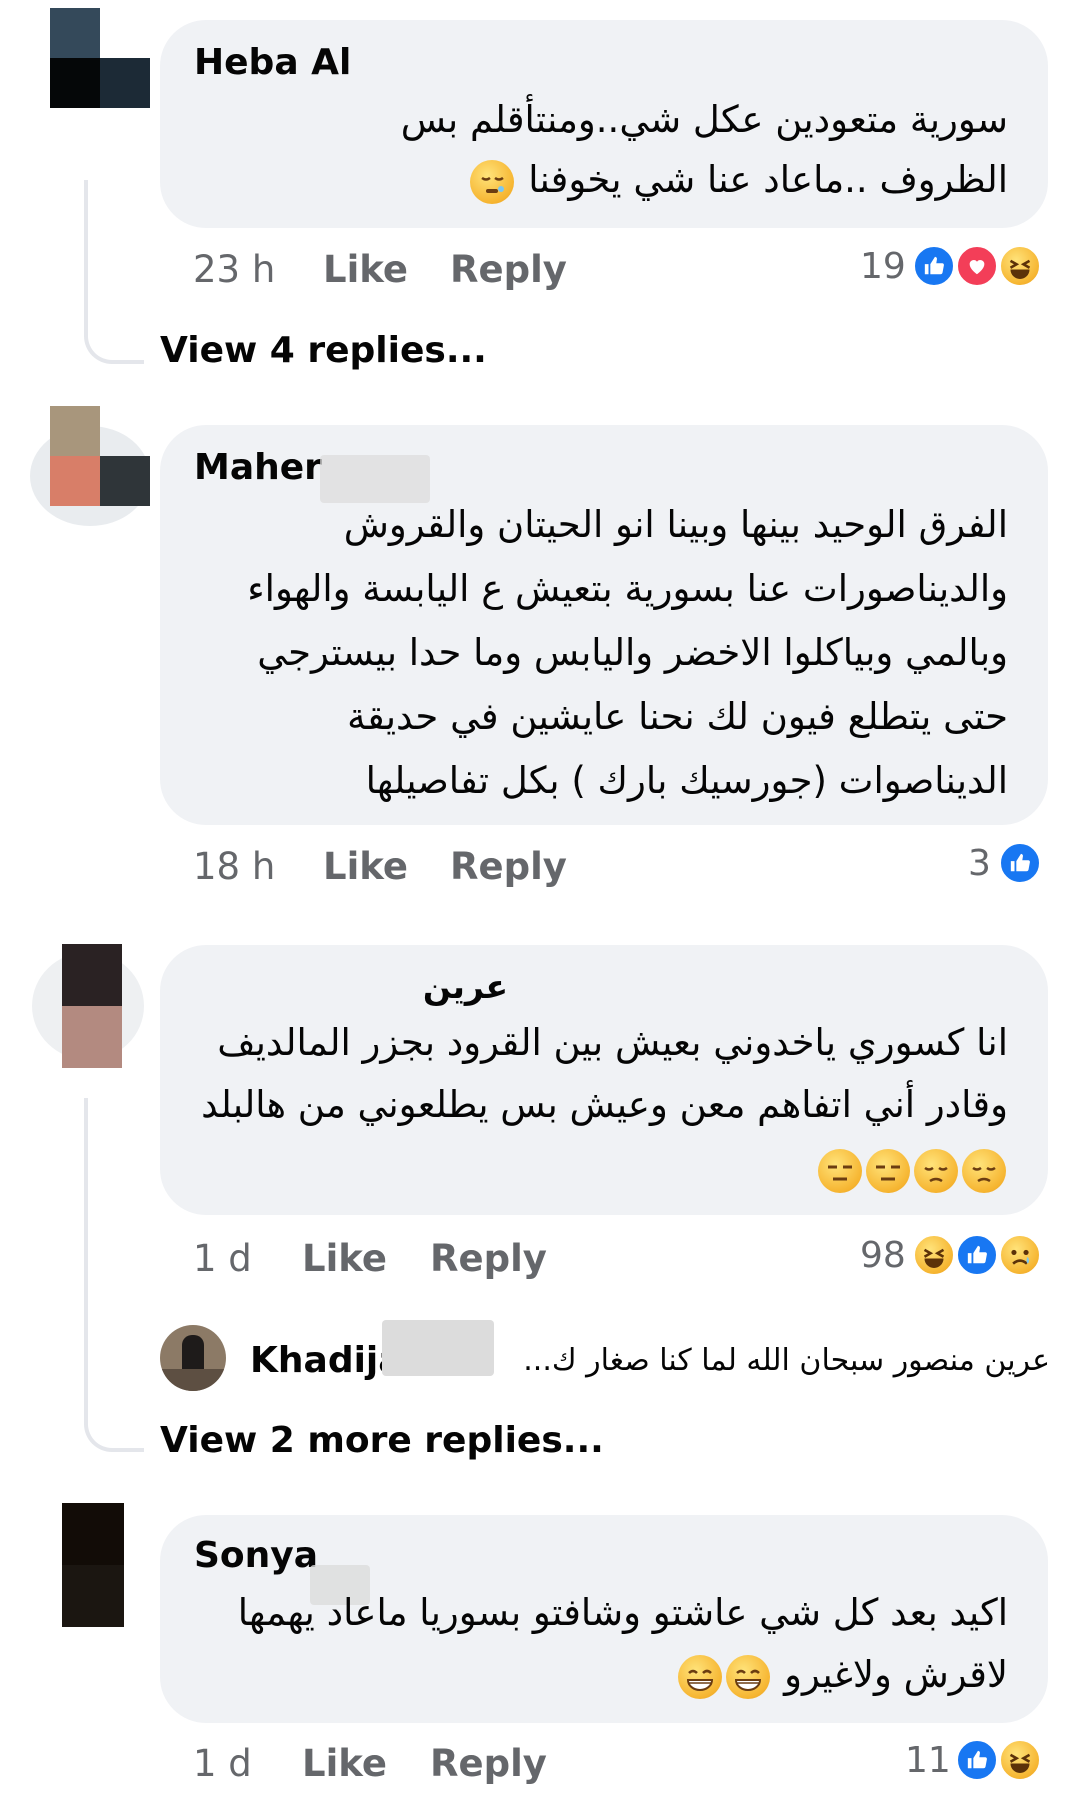 The height and width of the screenshot is (1809, 1080). I want to click on comment-time: 23 h, so click(234, 269).